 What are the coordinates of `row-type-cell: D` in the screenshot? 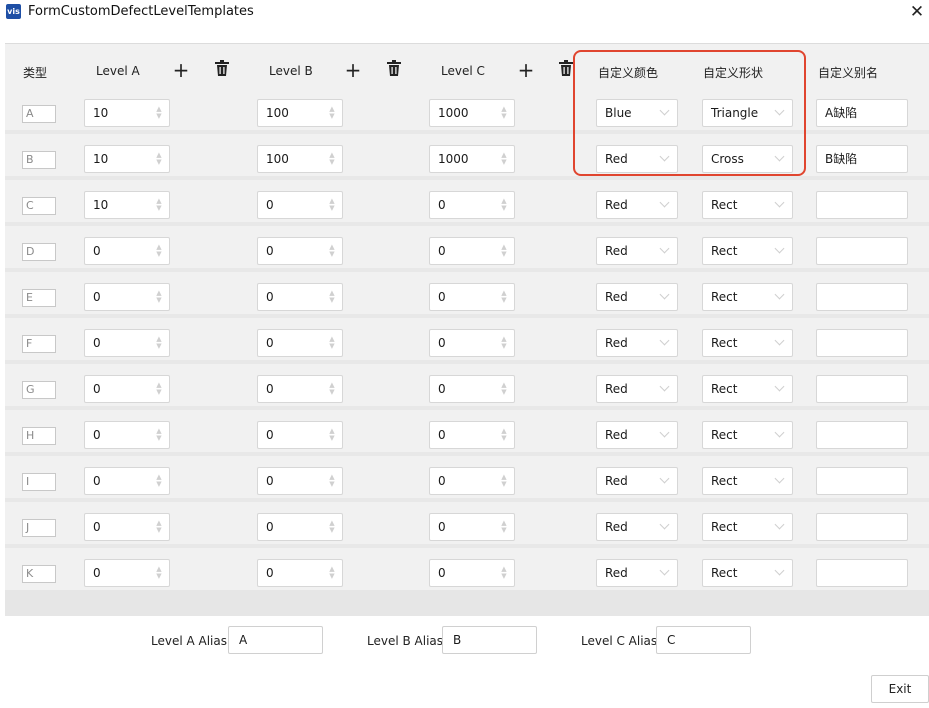 It's located at (39, 252).